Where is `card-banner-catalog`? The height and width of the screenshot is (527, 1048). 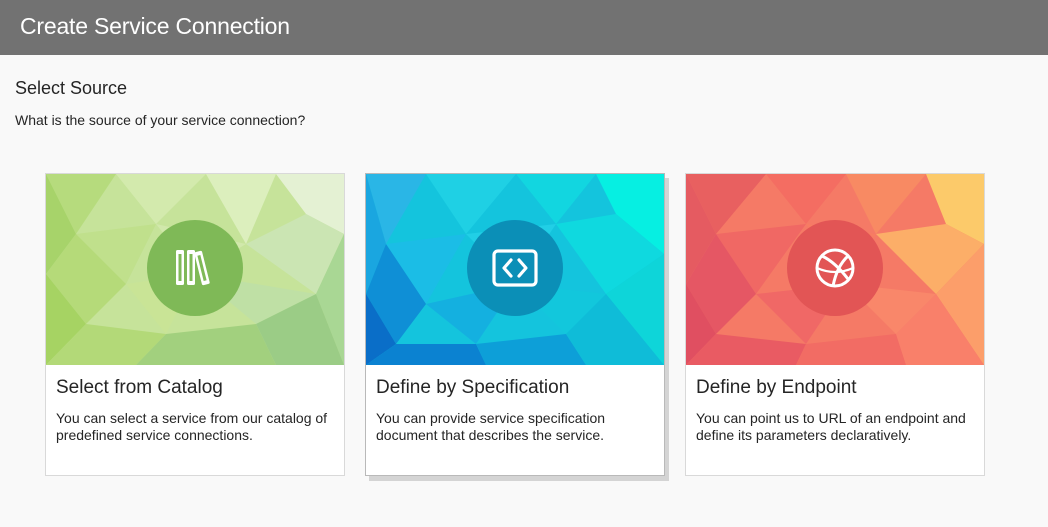 card-banner-catalog is located at coordinates (195, 269).